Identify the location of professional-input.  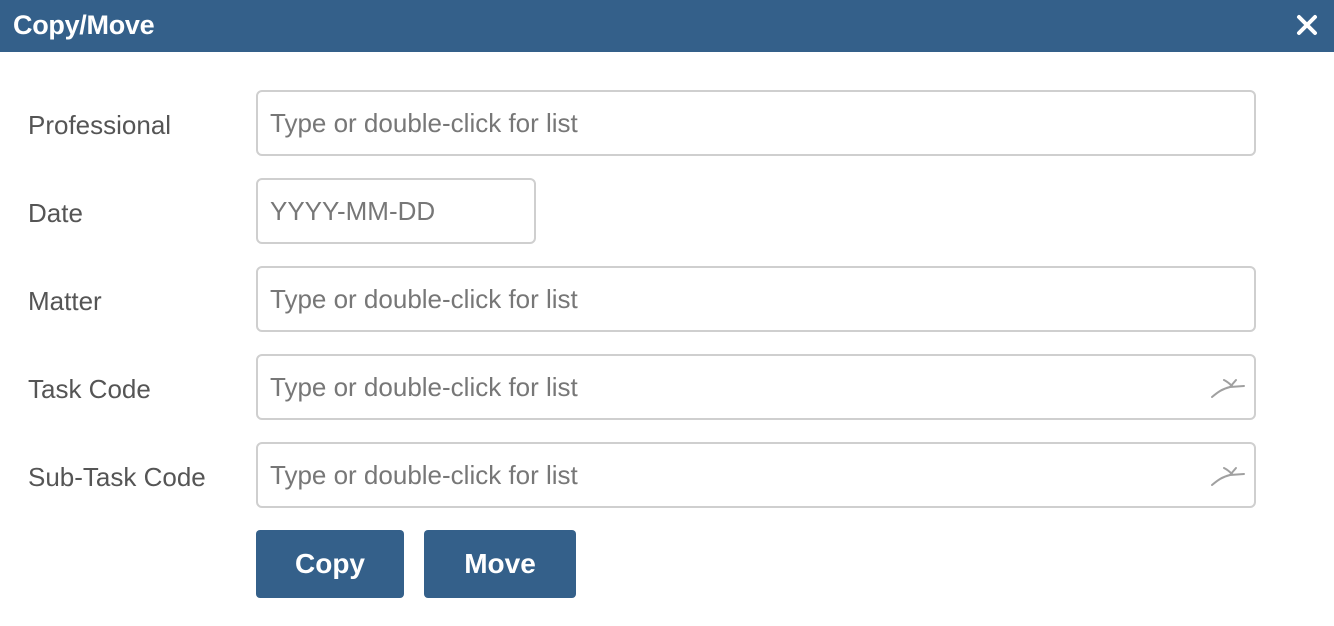
(756, 123).